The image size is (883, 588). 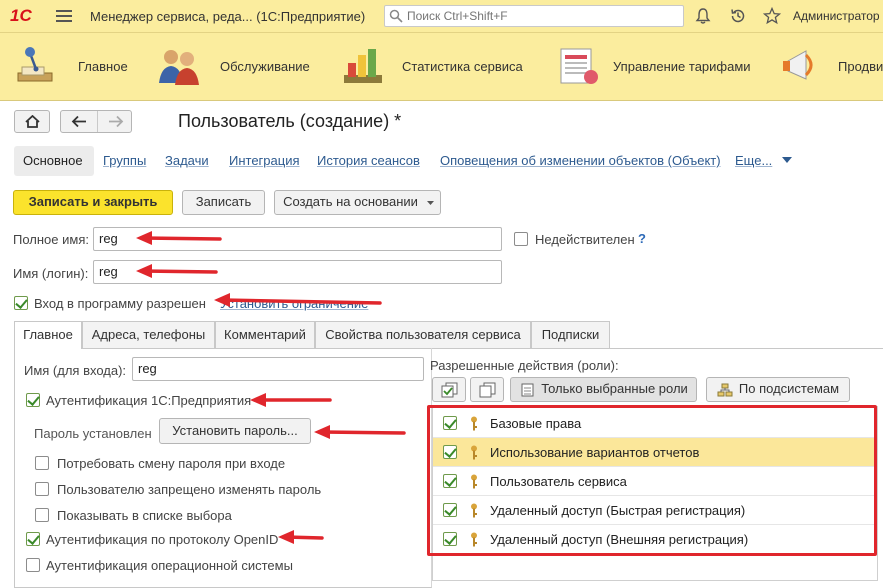 I want to click on section-label: Главное, so click(x=103, y=66).